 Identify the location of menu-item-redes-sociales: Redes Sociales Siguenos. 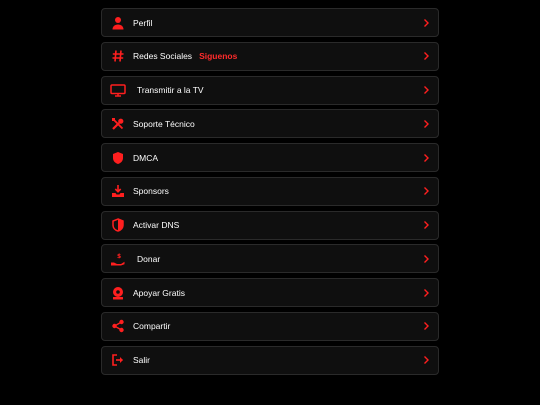
(270, 56).